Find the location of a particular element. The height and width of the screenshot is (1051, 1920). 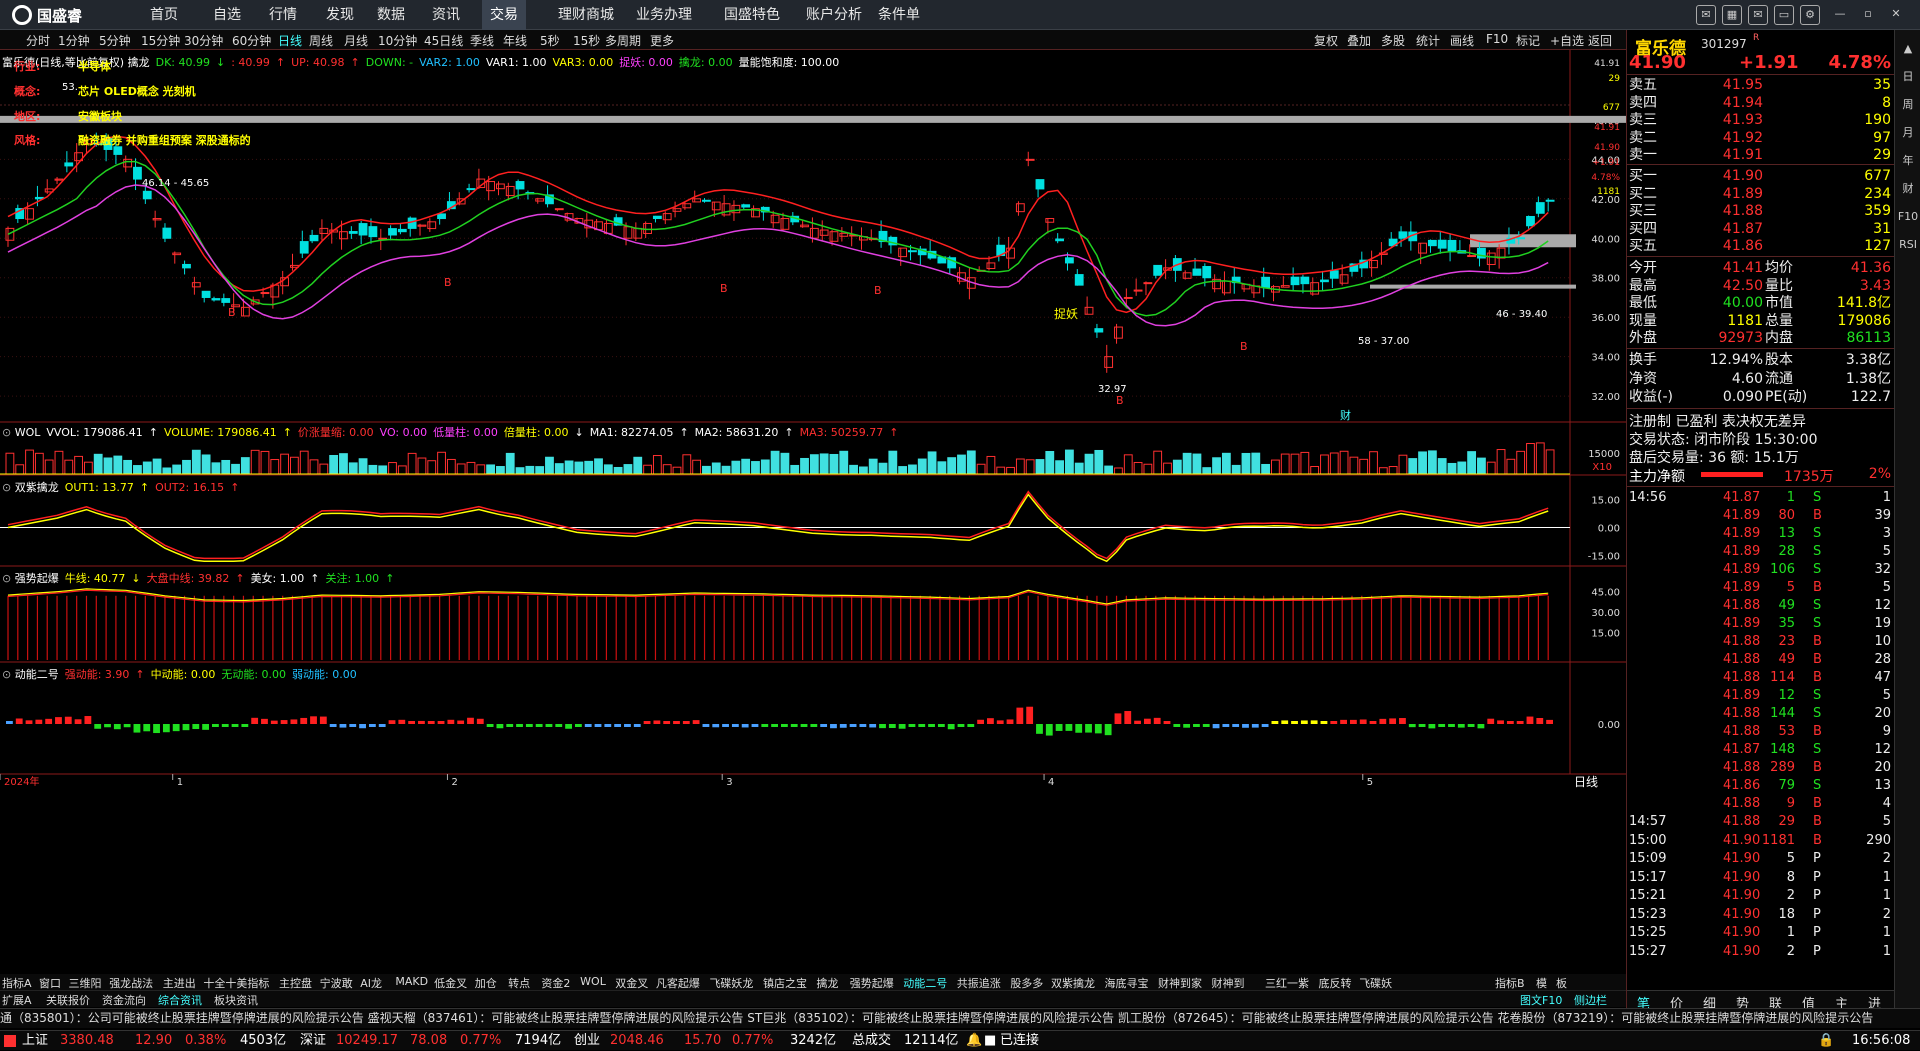

indicator-tab: 飞碟妖 is located at coordinates (1375, 983).